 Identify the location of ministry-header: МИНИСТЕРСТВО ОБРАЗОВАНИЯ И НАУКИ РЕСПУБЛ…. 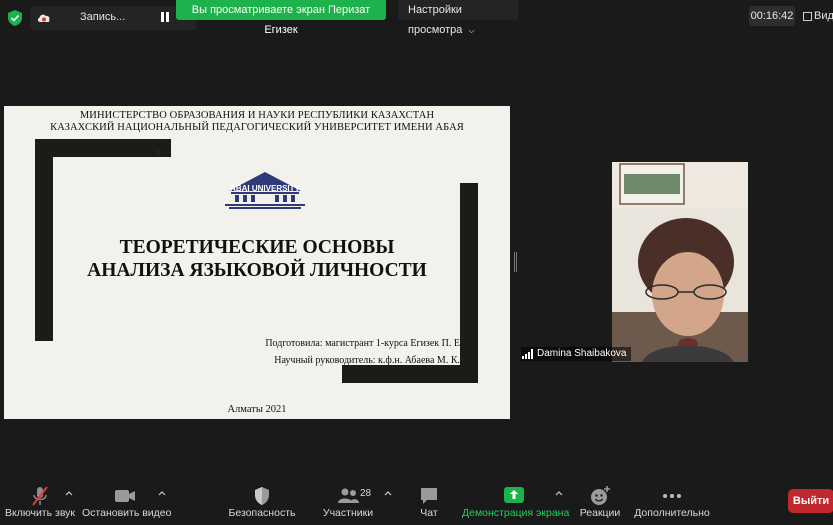
(257, 122).